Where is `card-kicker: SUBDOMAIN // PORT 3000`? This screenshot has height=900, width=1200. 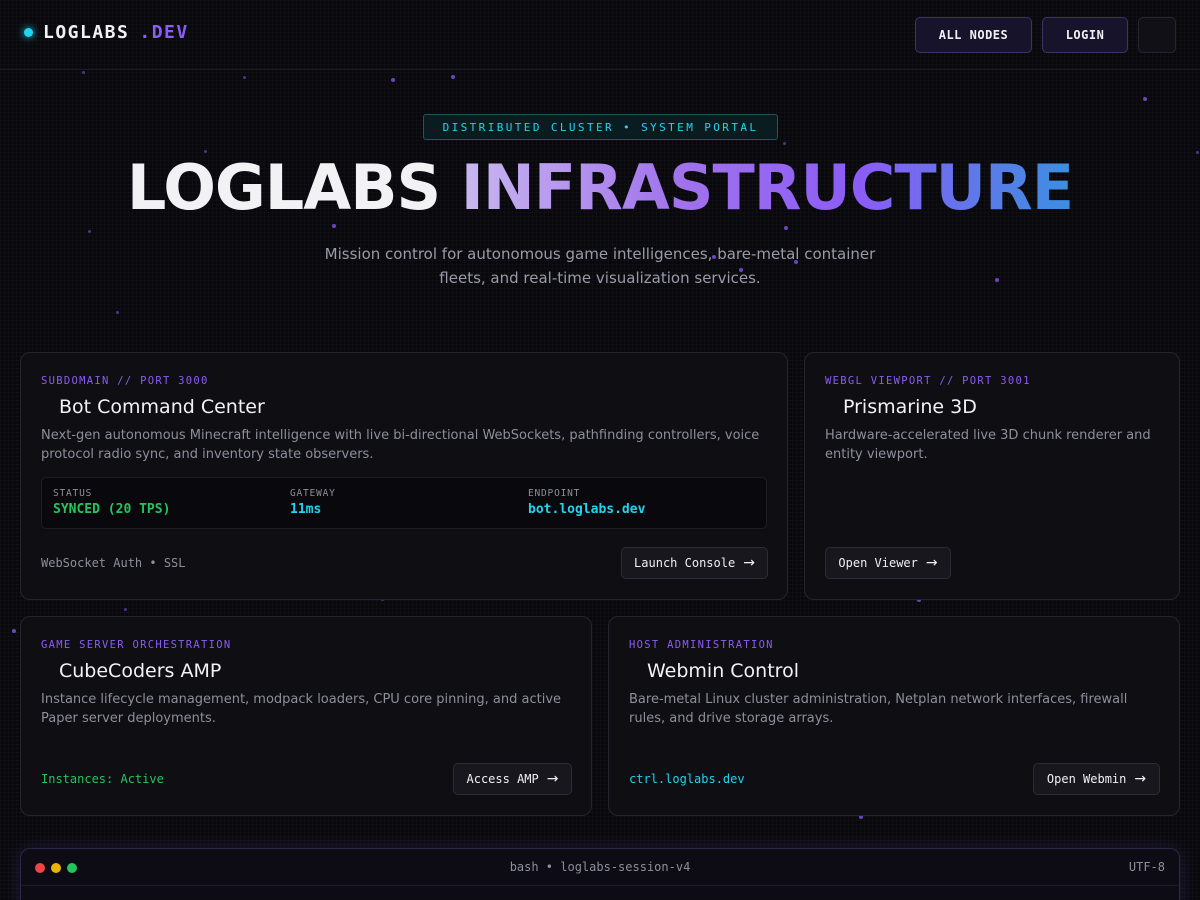 card-kicker: SUBDOMAIN // PORT 3000 is located at coordinates (125, 381).